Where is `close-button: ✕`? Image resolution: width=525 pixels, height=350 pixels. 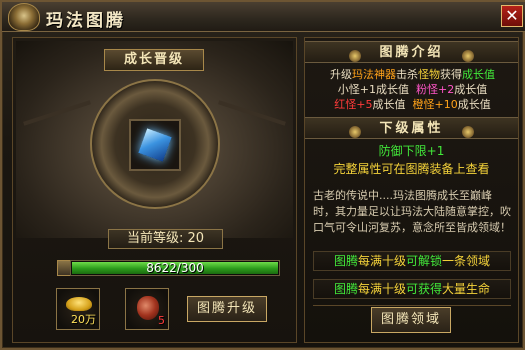
close-button: ✕ is located at coordinates (512, 16).